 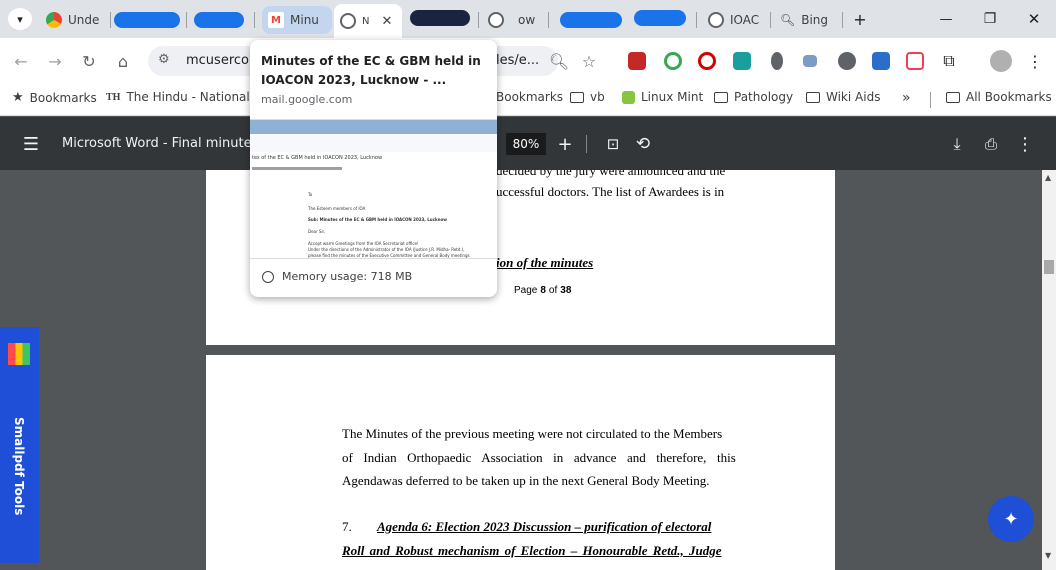 I want to click on hover-card-memory: Memory usage: 718 MB, so click(x=337, y=276).